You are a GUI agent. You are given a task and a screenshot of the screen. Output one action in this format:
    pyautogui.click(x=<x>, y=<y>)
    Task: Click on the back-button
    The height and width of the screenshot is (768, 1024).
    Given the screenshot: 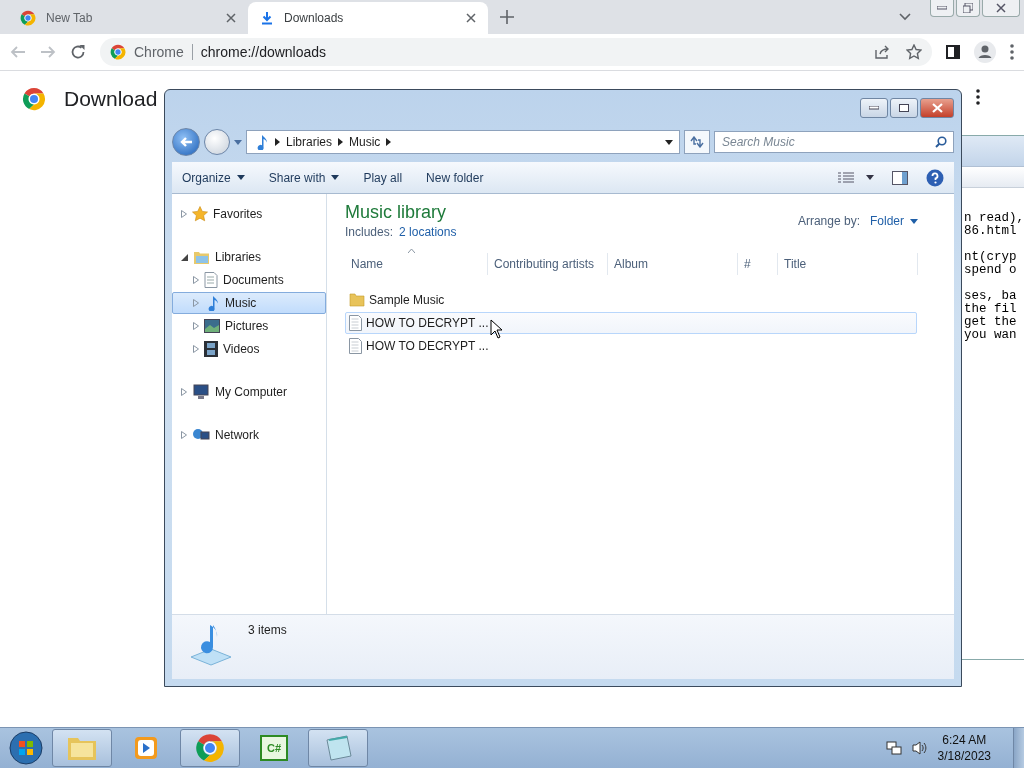 What is the action you would take?
    pyautogui.click(x=186, y=142)
    